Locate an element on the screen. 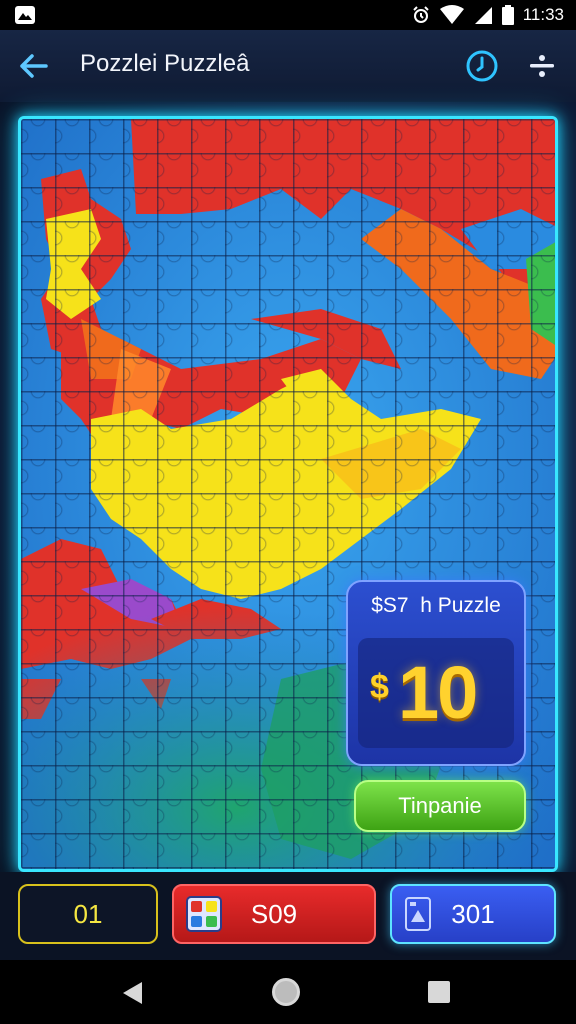  nav-home-icon is located at coordinates (286, 992).